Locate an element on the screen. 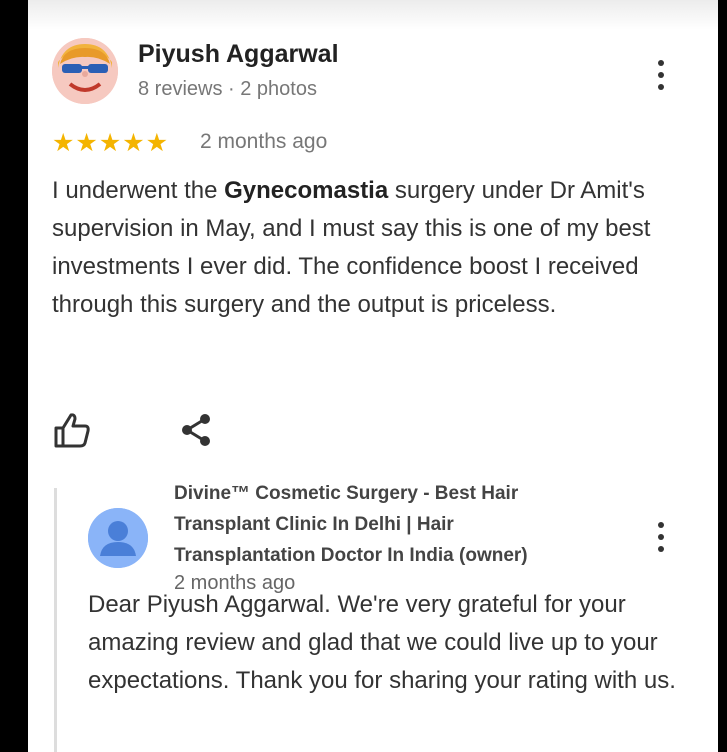 This screenshot has height=752, width=727. top-shade is located at coordinates (373, 15).